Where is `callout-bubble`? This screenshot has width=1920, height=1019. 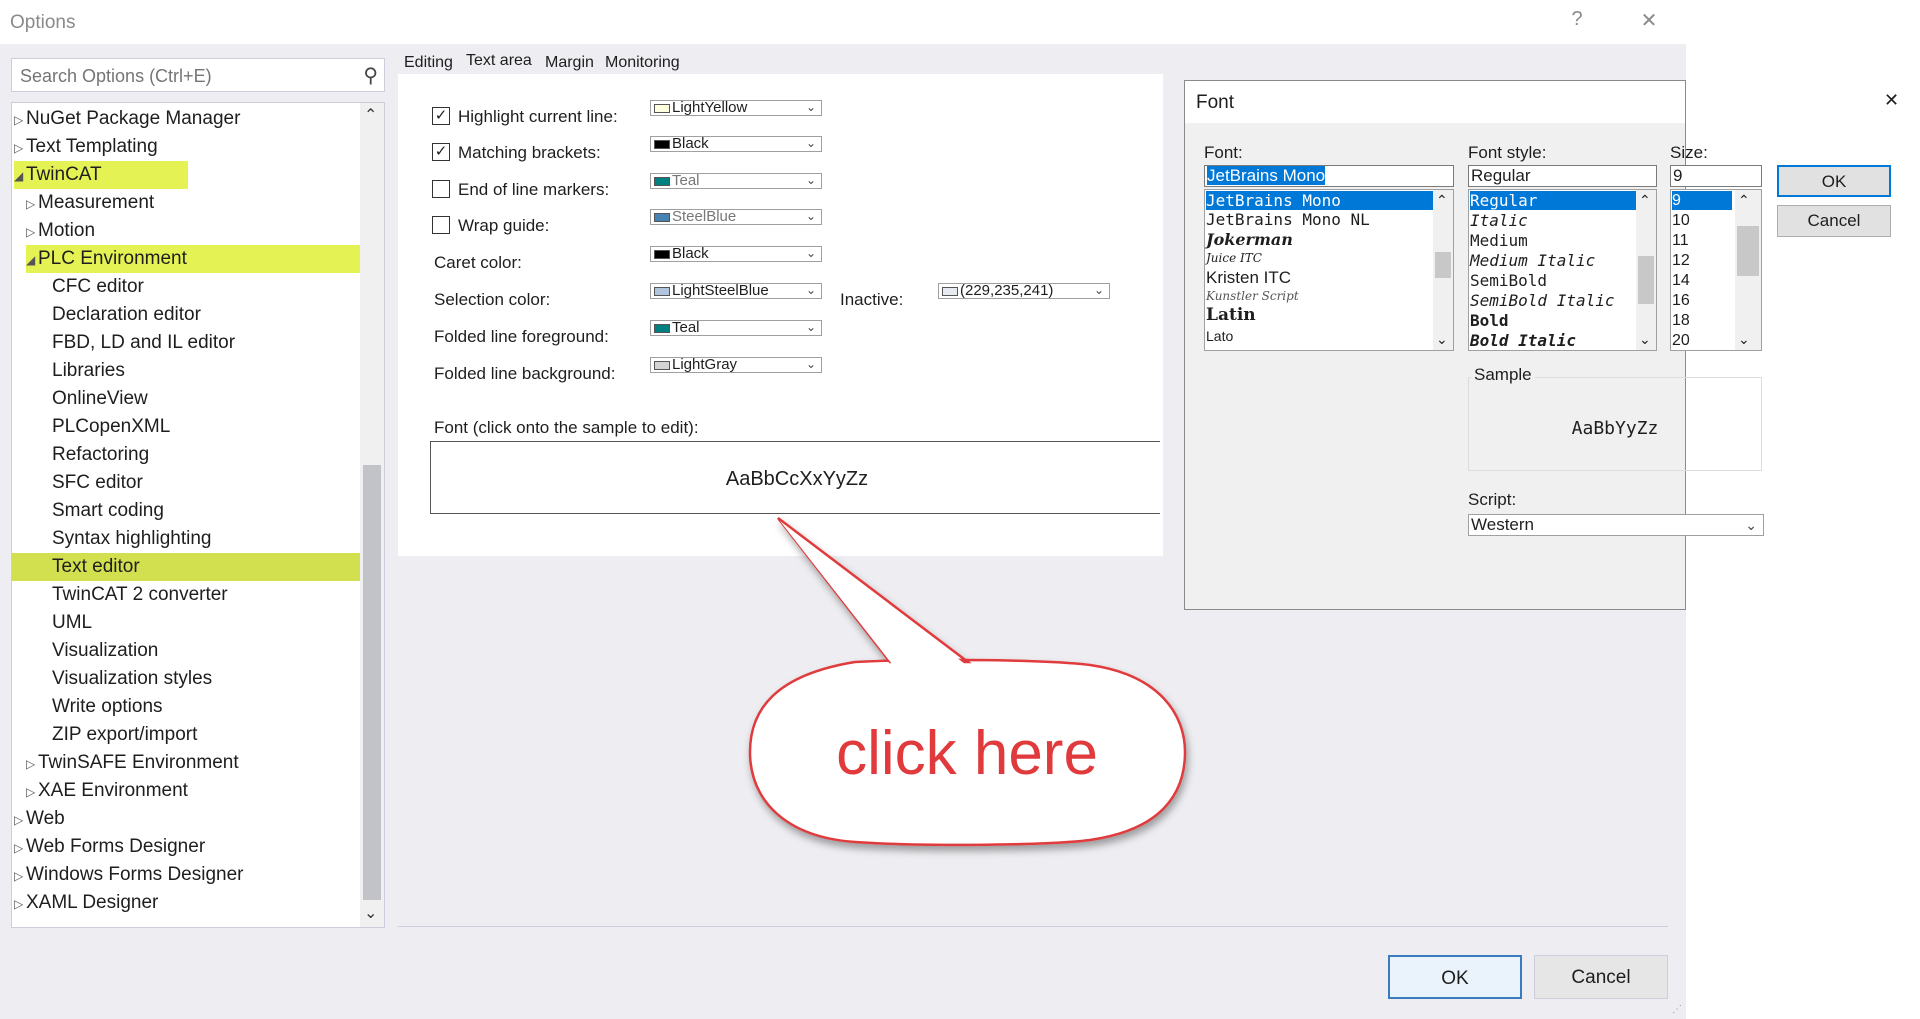
callout-bubble is located at coordinates (967, 682).